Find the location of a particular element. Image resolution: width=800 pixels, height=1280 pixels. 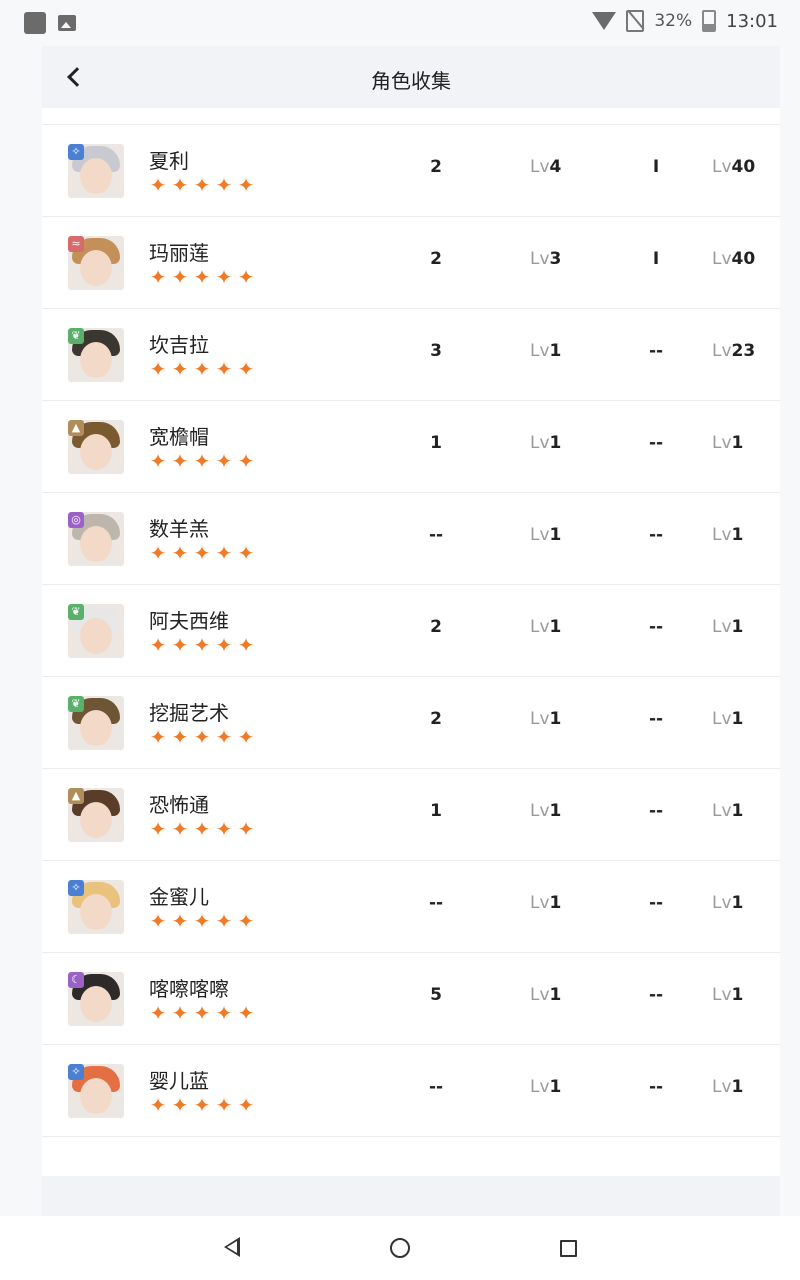

character-row: ◎ 数羊羔 ✦ ✦ ✦ ✦ ✦ -- Lv1 -- Lv1 is located at coordinates (411, 539).